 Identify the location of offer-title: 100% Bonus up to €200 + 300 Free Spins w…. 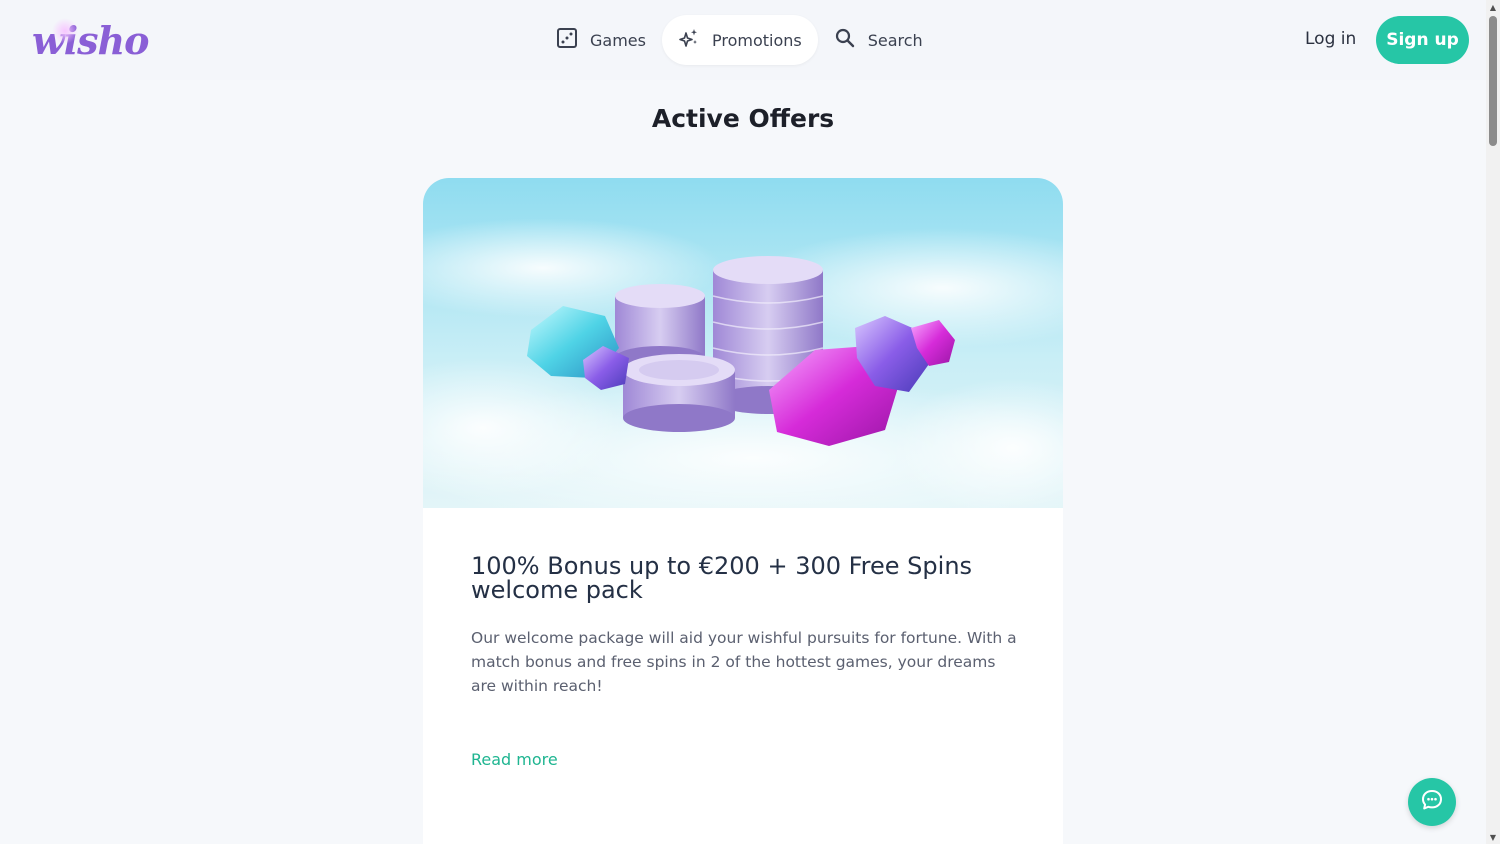
(722, 578).